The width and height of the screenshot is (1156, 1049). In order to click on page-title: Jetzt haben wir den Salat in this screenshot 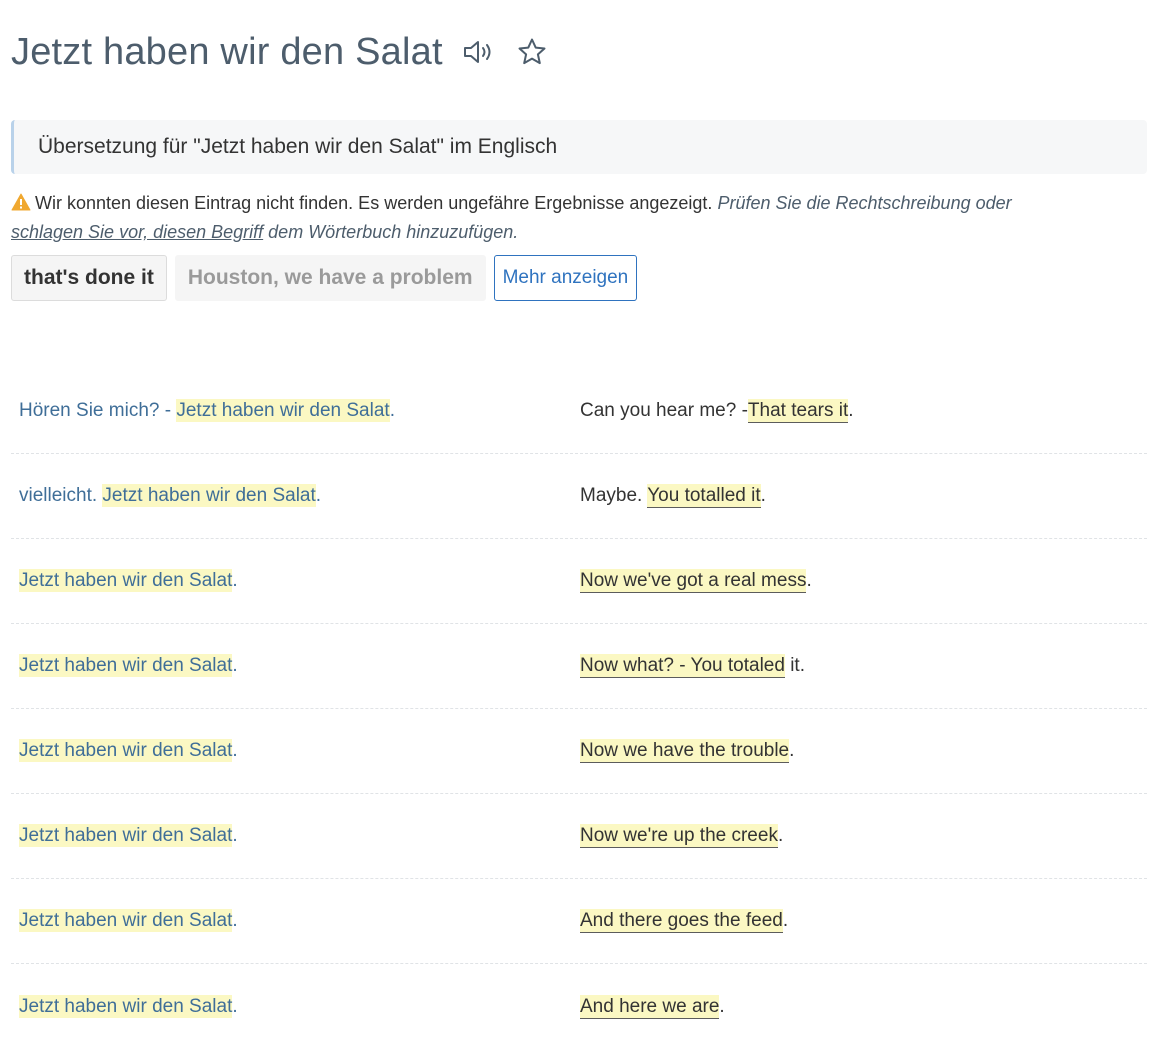, I will do `click(227, 51)`.